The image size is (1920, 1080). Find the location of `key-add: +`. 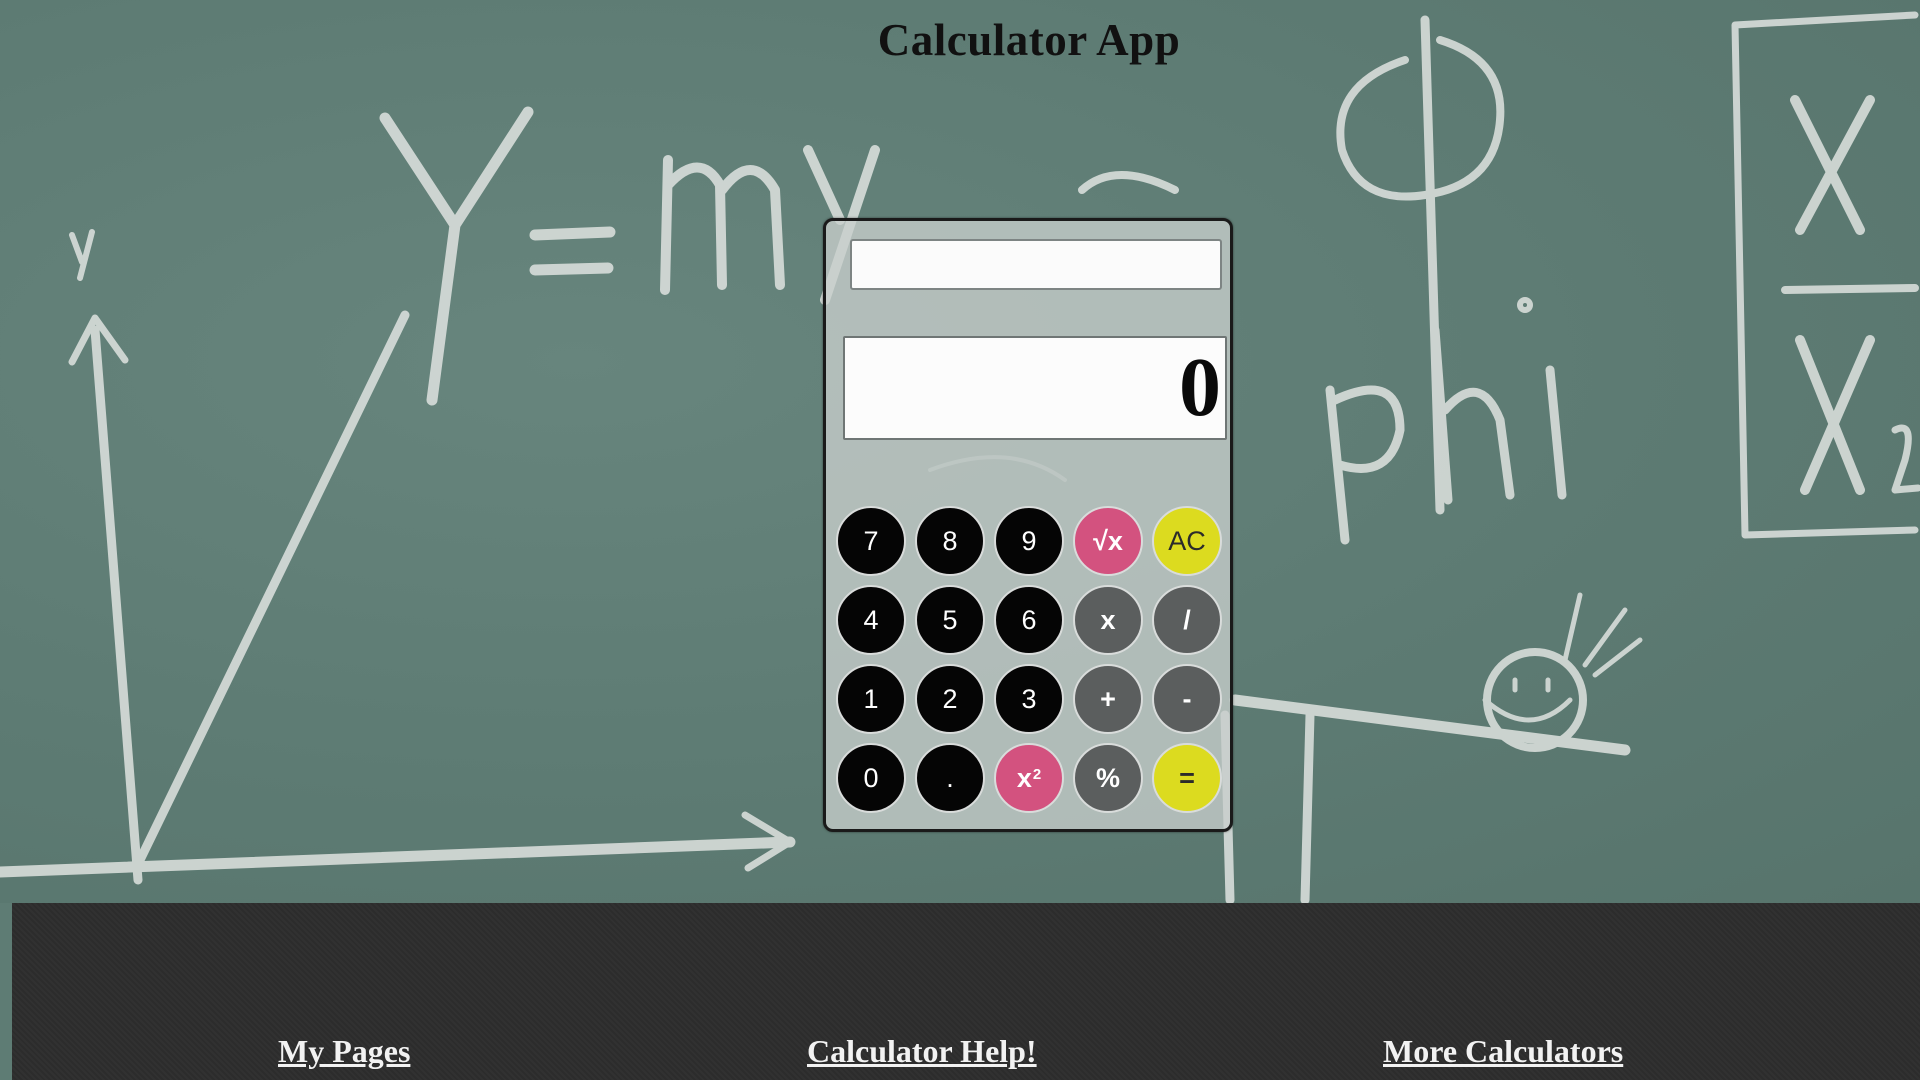

key-add: + is located at coordinates (1108, 699).